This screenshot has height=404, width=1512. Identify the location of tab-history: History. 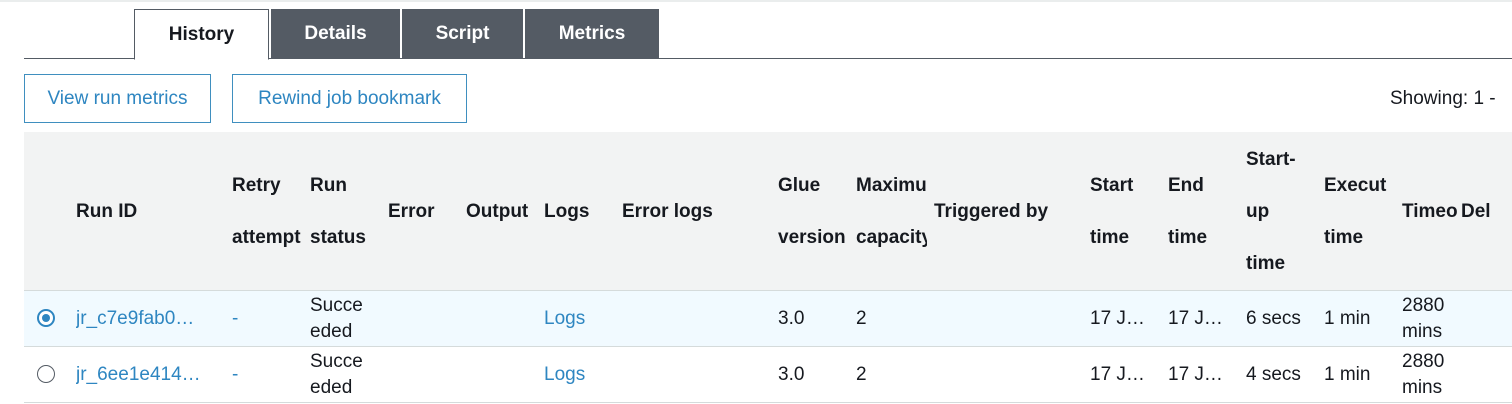
(201, 34).